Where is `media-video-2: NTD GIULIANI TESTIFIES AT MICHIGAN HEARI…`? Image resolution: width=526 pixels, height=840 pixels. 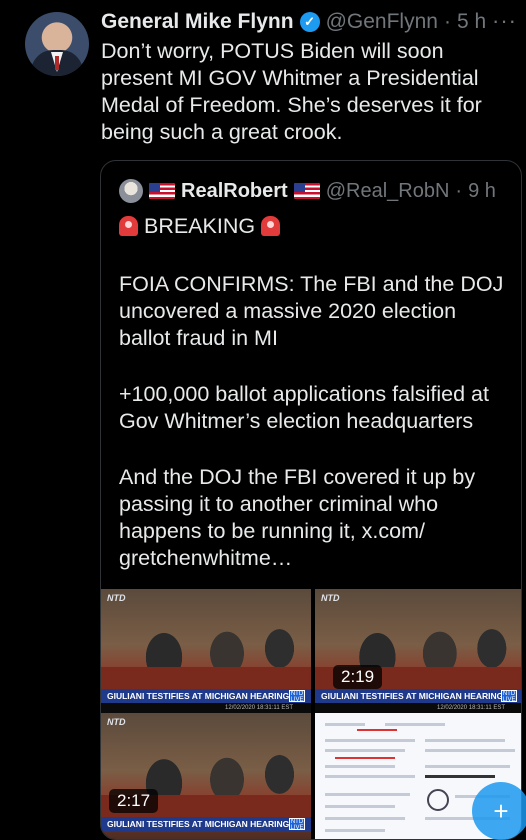 media-video-2: NTD GIULIANI TESTIFIES AT MICHIGAN HEARI… is located at coordinates (418, 651).